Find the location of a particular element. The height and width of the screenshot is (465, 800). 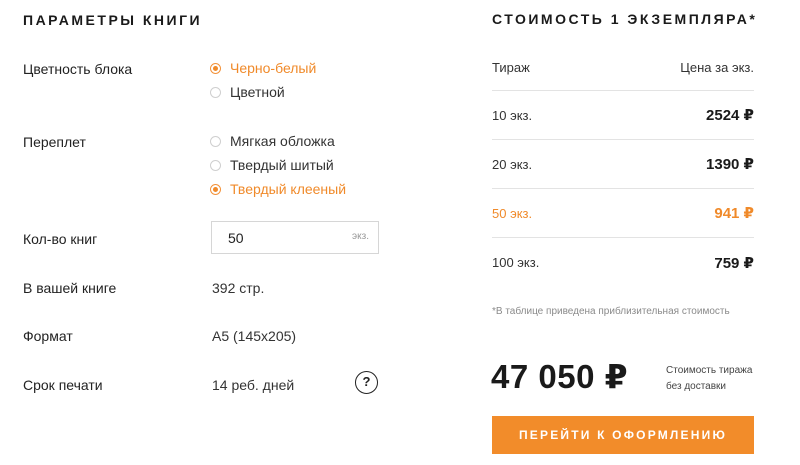

format-label: Формат is located at coordinates (48, 336).